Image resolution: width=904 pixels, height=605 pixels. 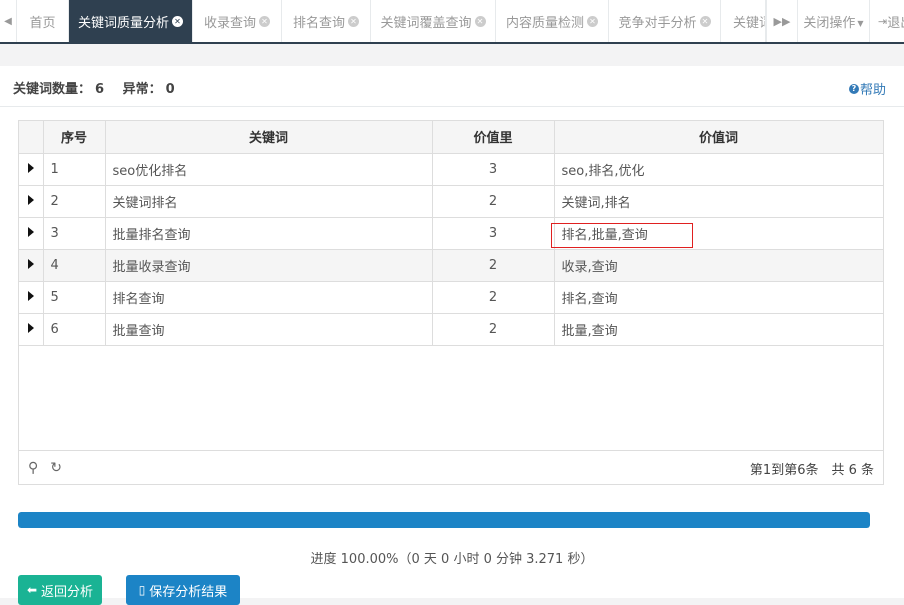 I want to click on tab-keyword-coverage: 关键词覆盖查询 ✕, so click(x=433, y=21).